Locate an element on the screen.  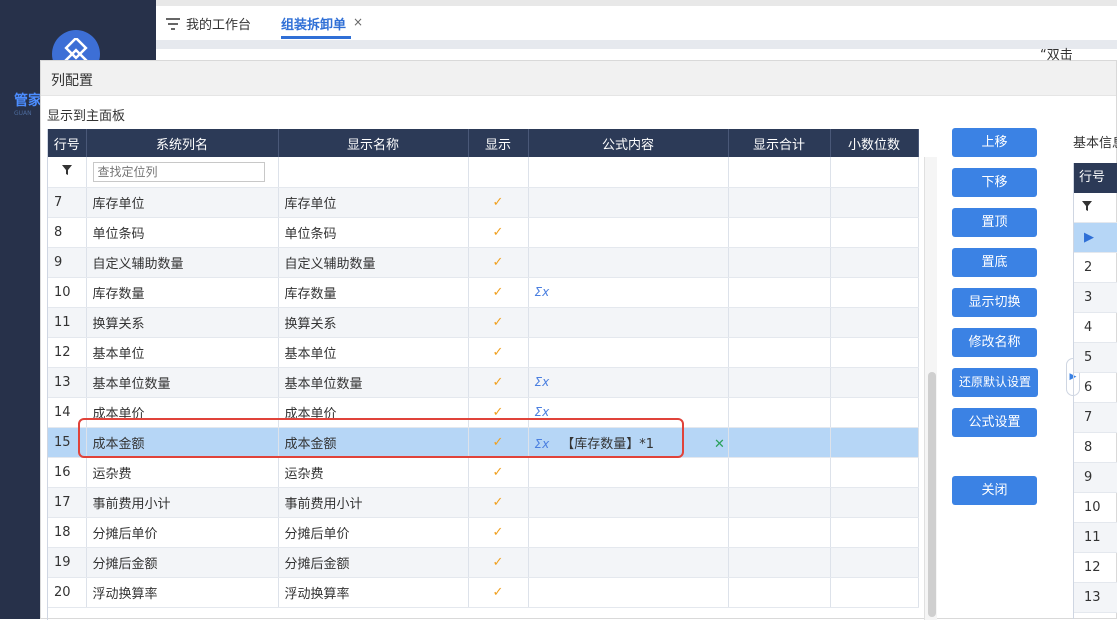
col-header-decimal: 小数位数 is located at coordinates (874, 143).